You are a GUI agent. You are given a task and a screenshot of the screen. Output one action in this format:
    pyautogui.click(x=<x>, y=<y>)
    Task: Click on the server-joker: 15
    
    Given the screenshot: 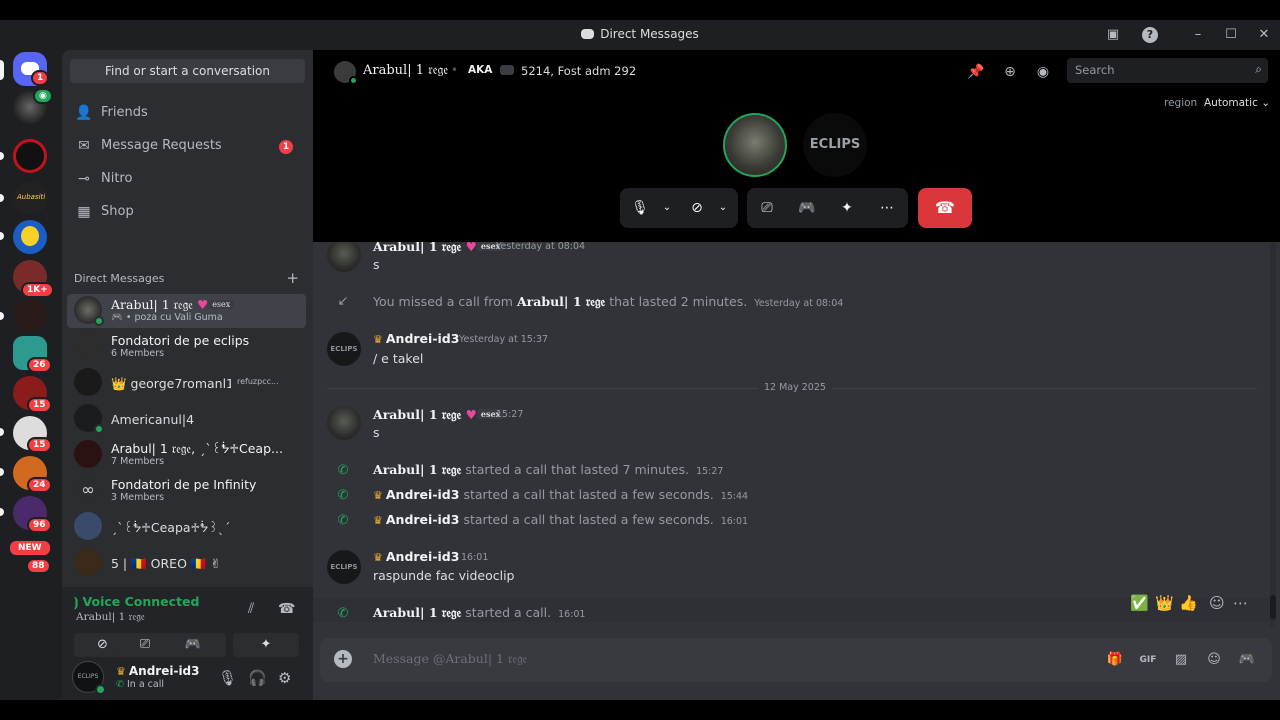 What is the action you would take?
    pyautogui.click(x=32, y=434)
    